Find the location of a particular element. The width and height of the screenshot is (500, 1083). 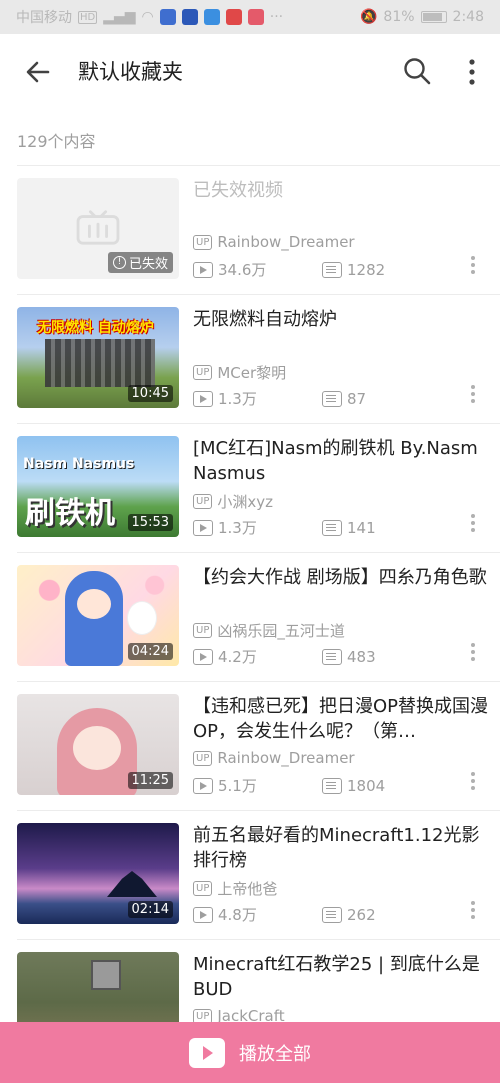

uploader-row: UP 上帝他爸 is located at coordinates (235, 888).